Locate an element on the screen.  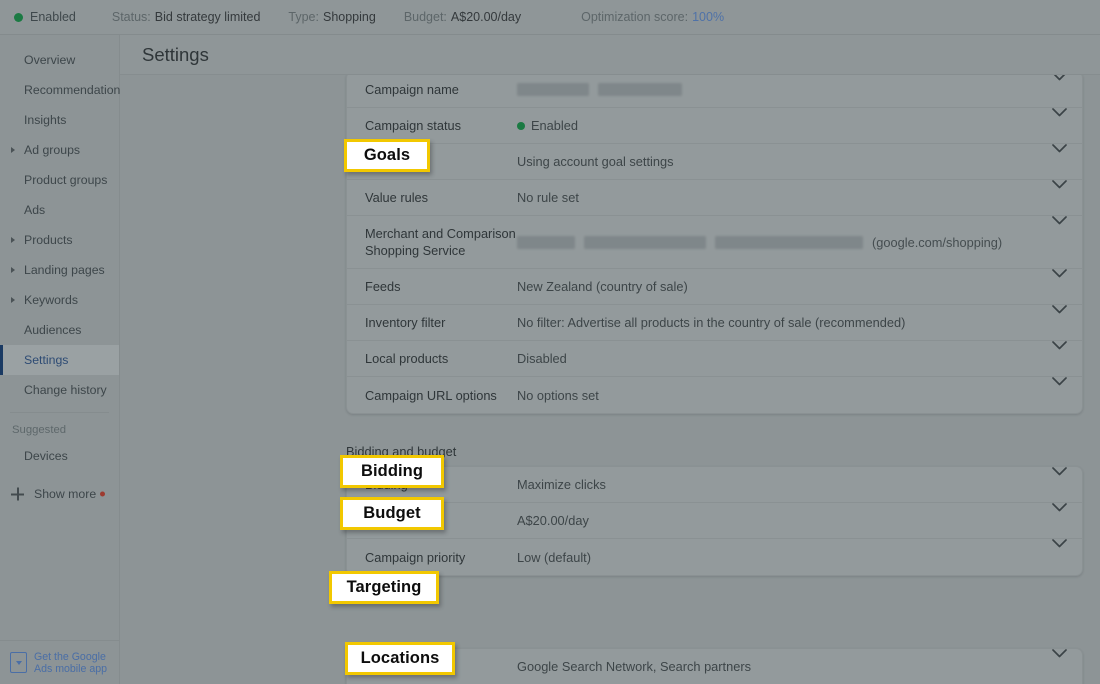
callout-targeting: Targeting is located at coordinates (384, 587).